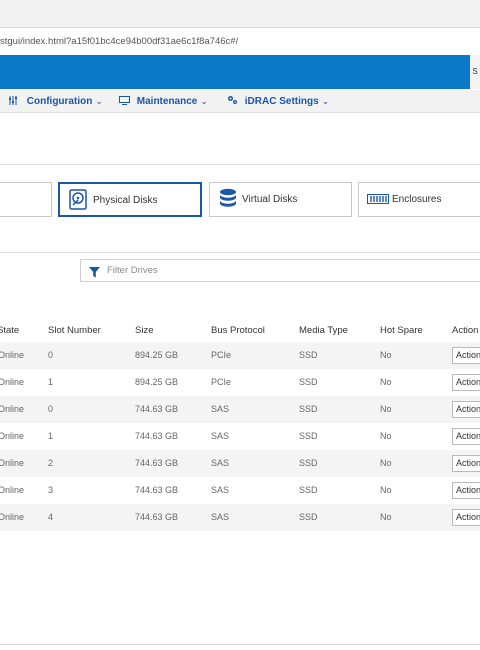 This screenshot has height=650, width=480. What do you see at coordinates (78, 201) in the screenshot?
I see `physical-disk-icon` at bounding box center [78, 201].